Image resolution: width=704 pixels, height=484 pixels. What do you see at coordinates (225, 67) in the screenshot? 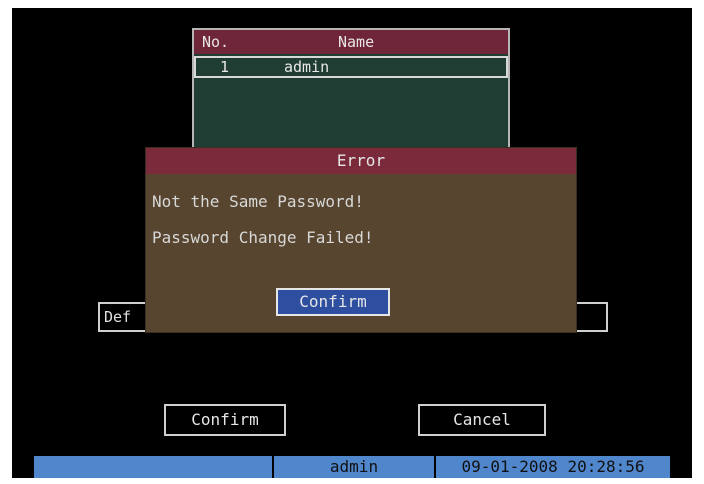
I see `row-number: 1` at bounding box center [225, 67].